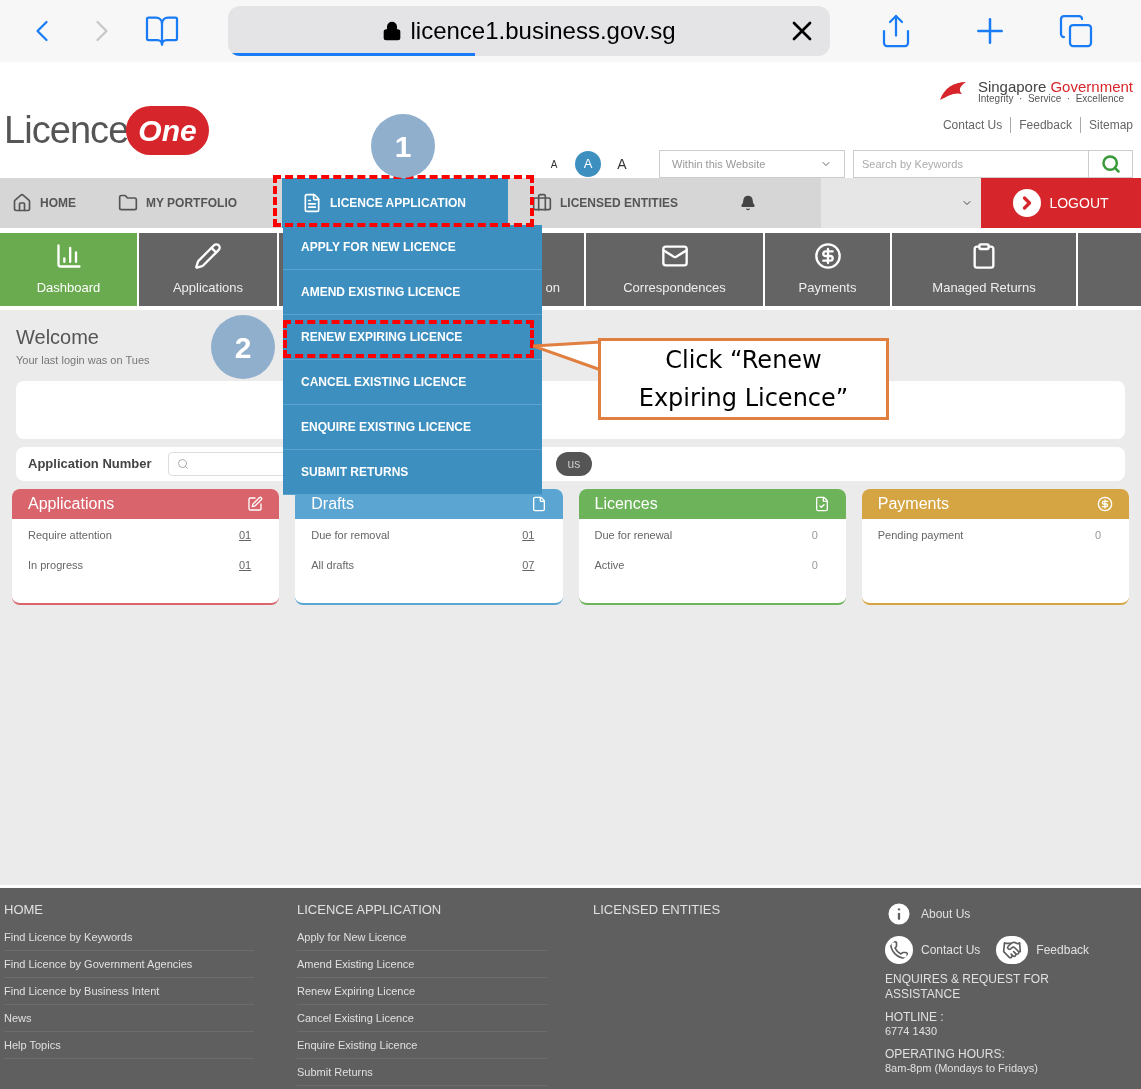  I want to click on menu-item: CANCEL EXISTING LICENCE, so click(412, 382).